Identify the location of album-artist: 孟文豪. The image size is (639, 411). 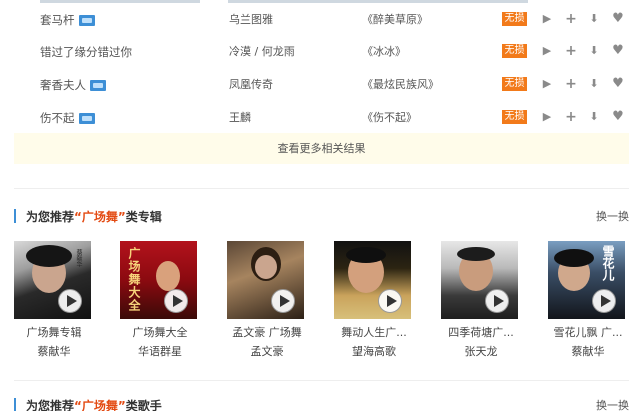
(267, 351).